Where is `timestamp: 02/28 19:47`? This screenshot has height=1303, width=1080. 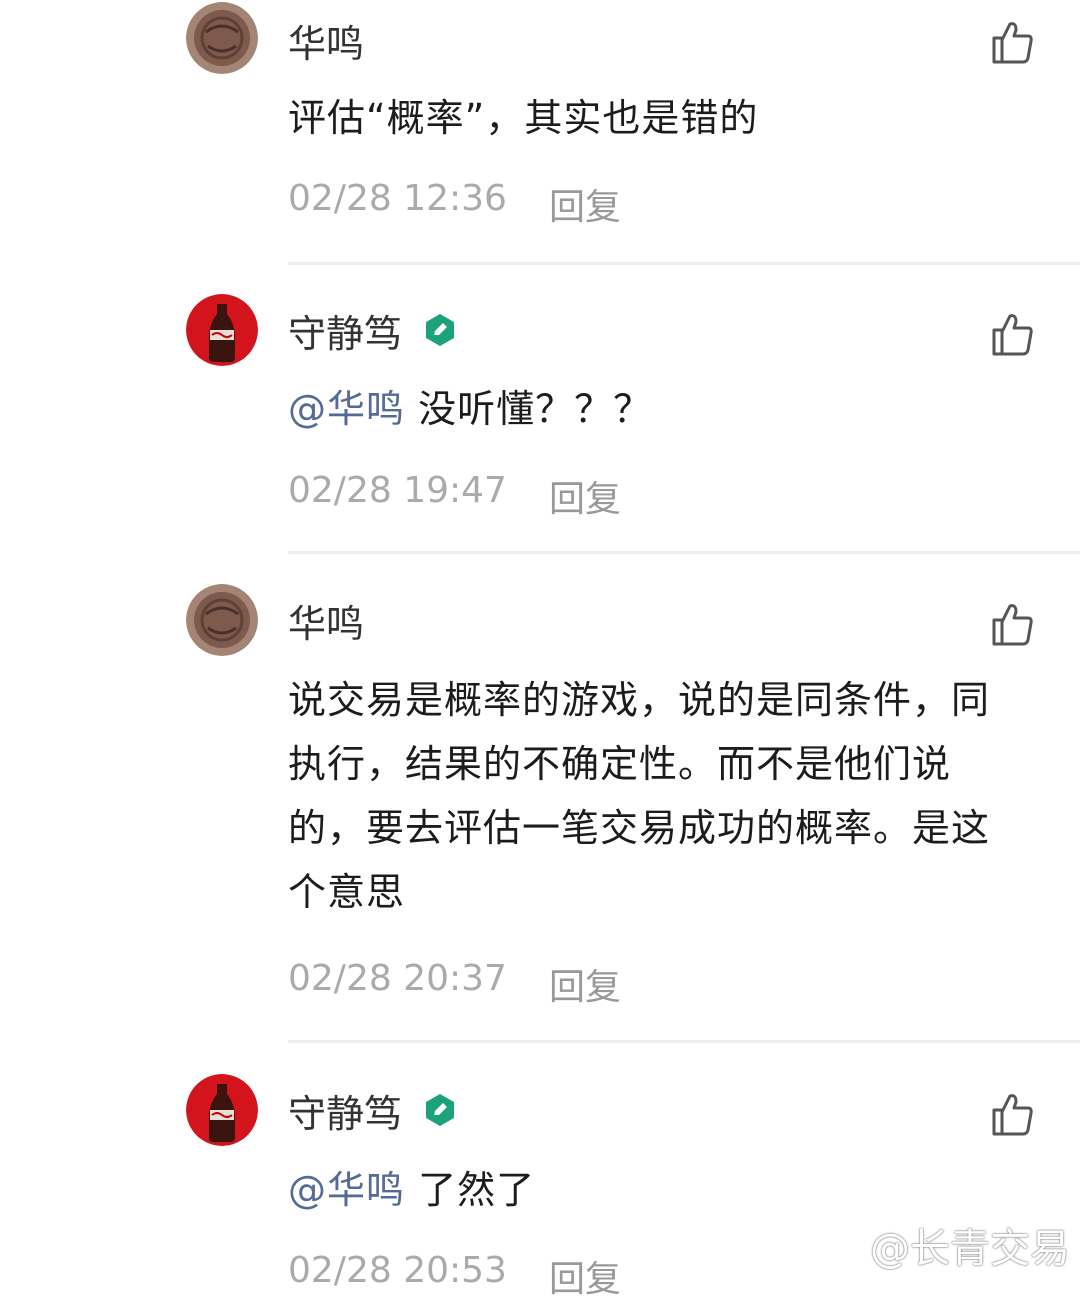
timestamp: 02/28 19:47 is located at coordinates (397, 490).